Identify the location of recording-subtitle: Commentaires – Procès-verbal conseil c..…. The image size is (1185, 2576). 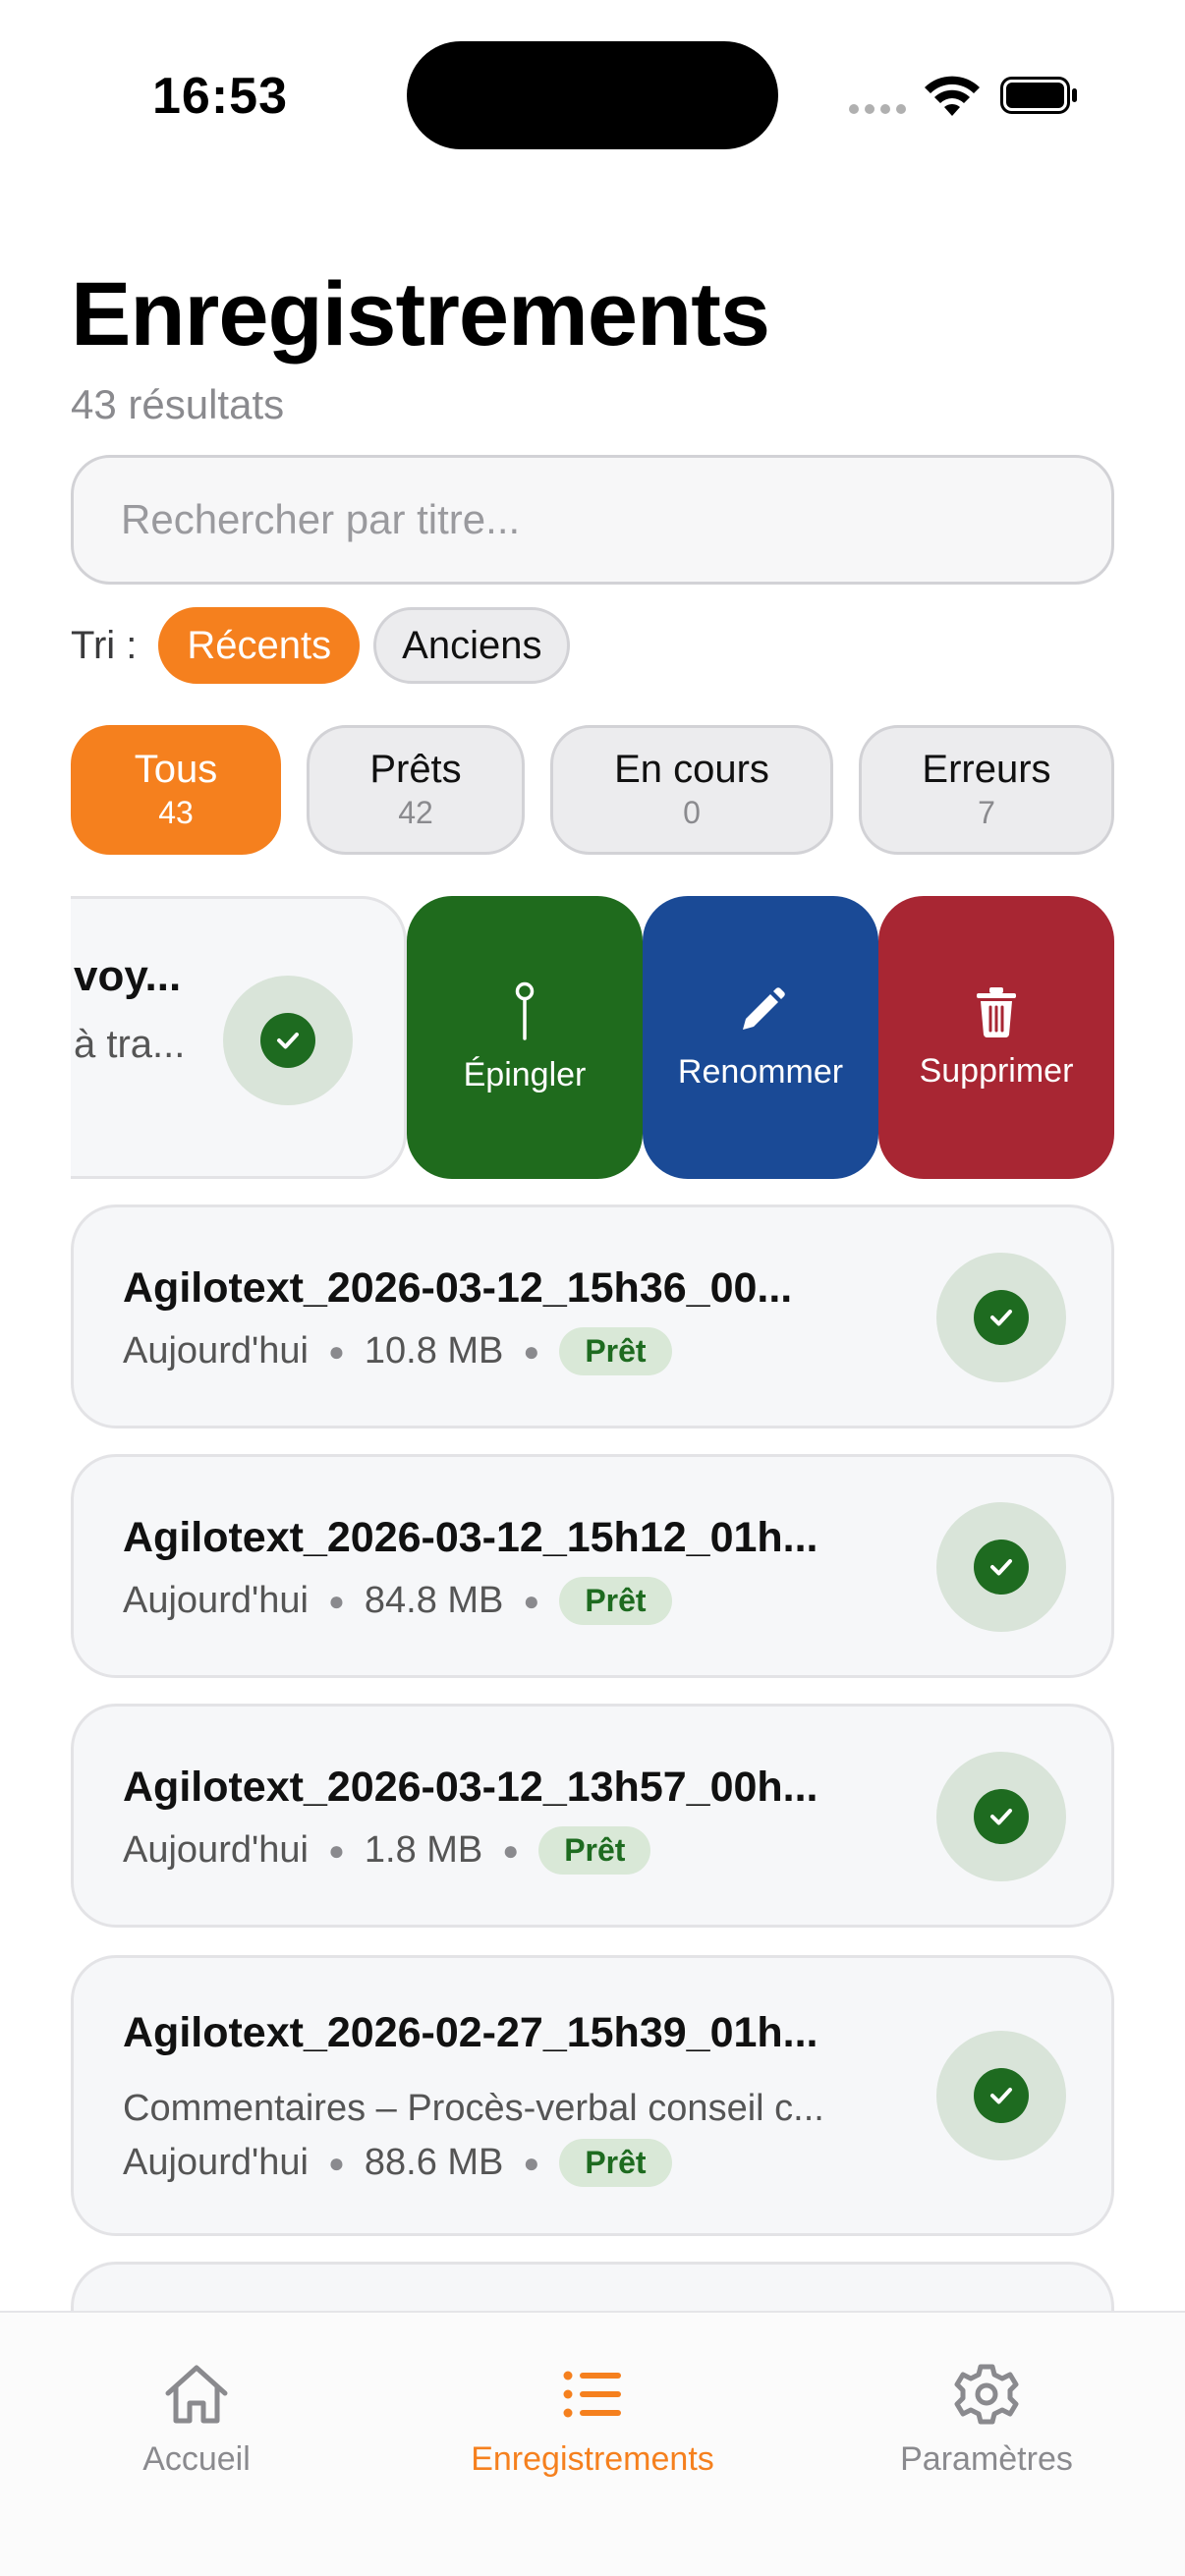
(474, 2108).